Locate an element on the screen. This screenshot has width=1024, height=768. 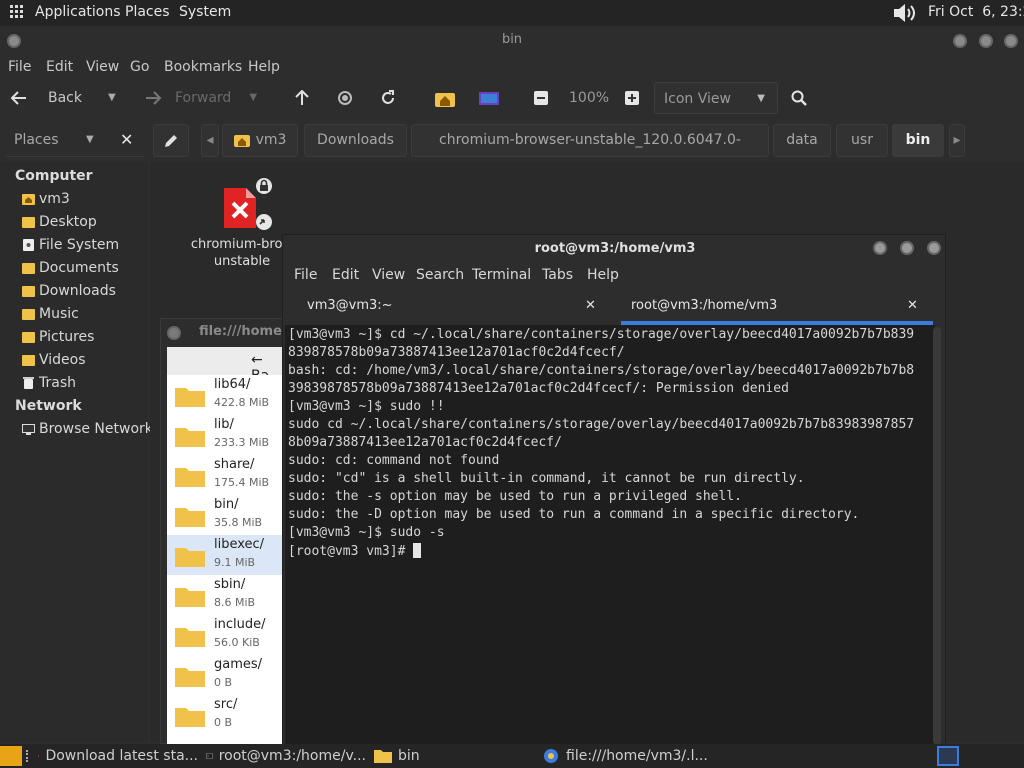
menu-search: Search is located at coordinates (440, 275).